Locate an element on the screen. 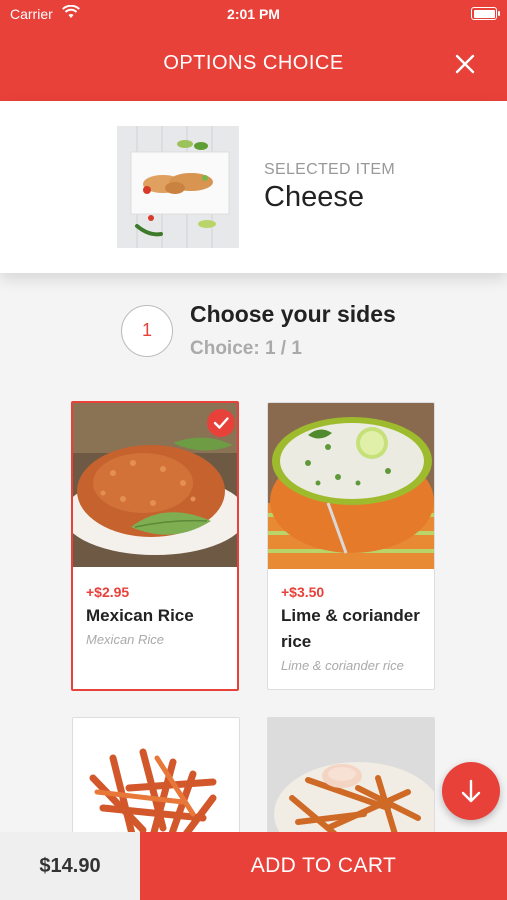  check-icon is located at coordinates (221, 423).